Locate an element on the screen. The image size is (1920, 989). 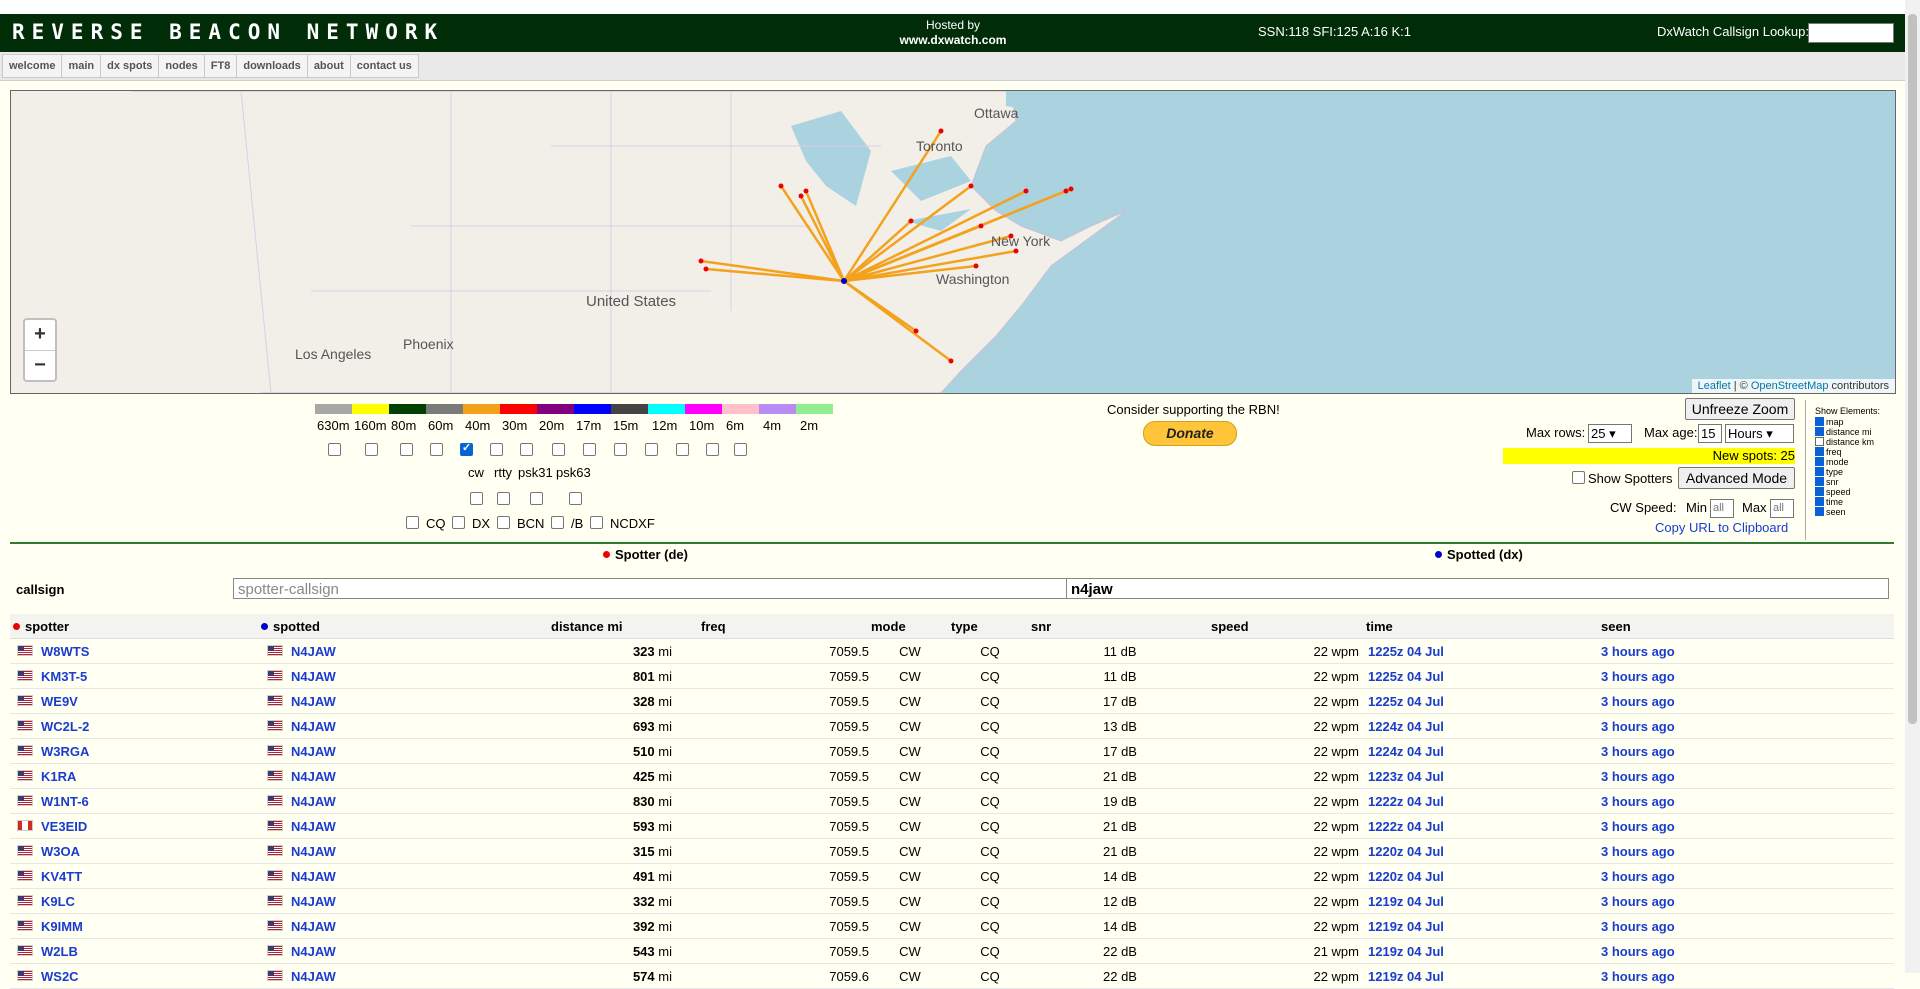
spotter-link: K1RA is located at coordinates (58, 776).